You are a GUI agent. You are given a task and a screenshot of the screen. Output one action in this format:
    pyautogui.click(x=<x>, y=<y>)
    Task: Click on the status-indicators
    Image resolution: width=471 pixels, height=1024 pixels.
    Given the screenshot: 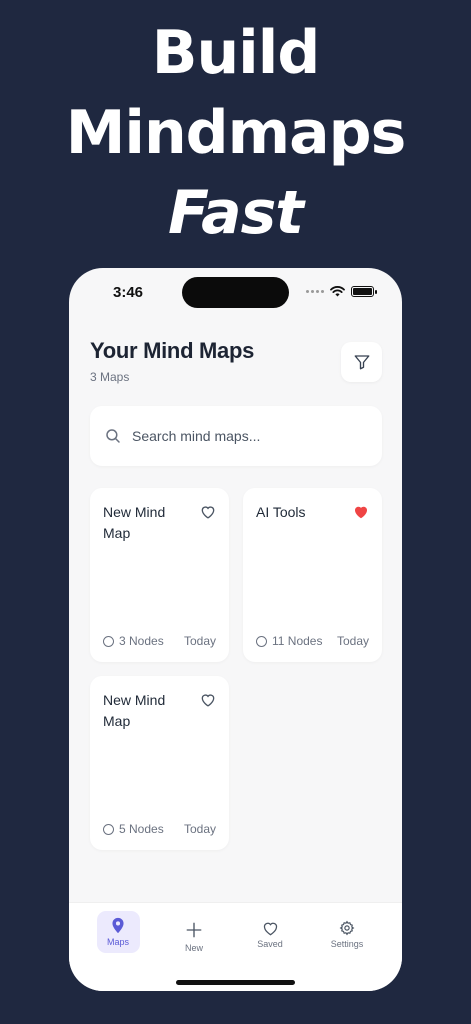 What is the action you would take?
    pyautogui.click(x=341, y=291)
    